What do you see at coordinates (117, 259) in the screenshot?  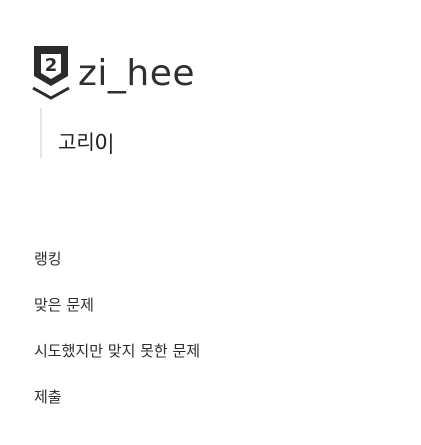 I see `menu-item-ranking: 랭킹` at bounding box center [117, 259].